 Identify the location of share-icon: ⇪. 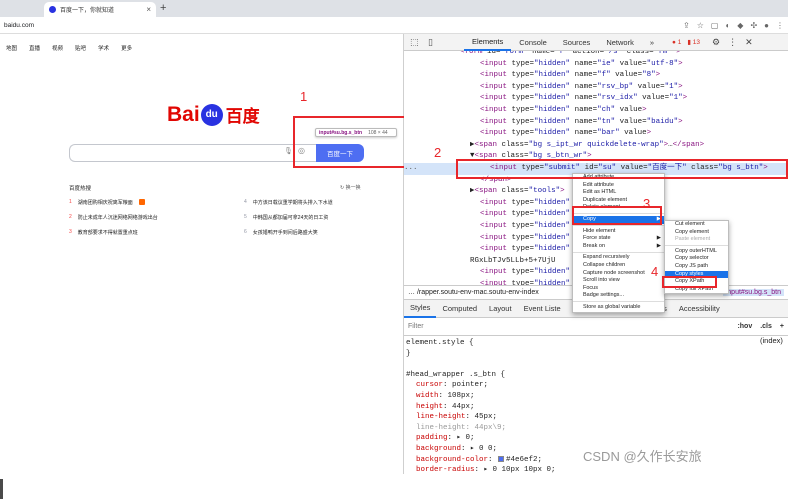
(686, 25).